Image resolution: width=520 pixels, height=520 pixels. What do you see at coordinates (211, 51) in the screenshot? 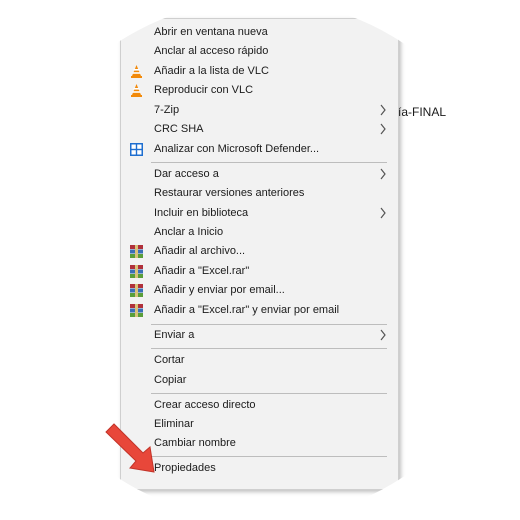
I see `menu-item-label: Anclar al acceso rápido` at bounding box center [211, 51].